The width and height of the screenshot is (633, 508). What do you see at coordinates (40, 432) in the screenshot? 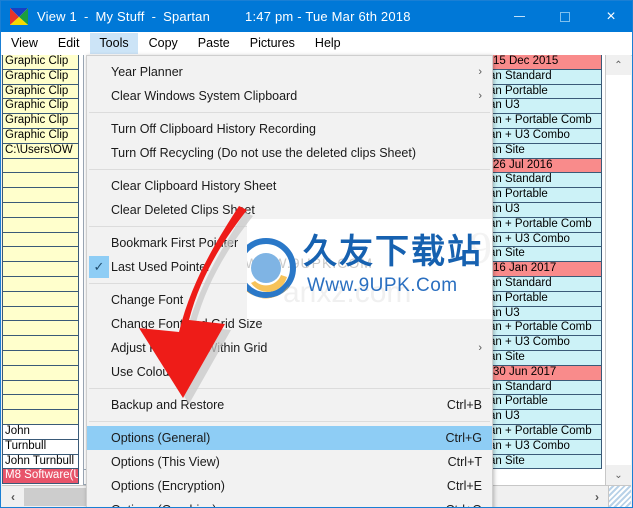
I see `left-cell: John` at bounding box center [40, 432].